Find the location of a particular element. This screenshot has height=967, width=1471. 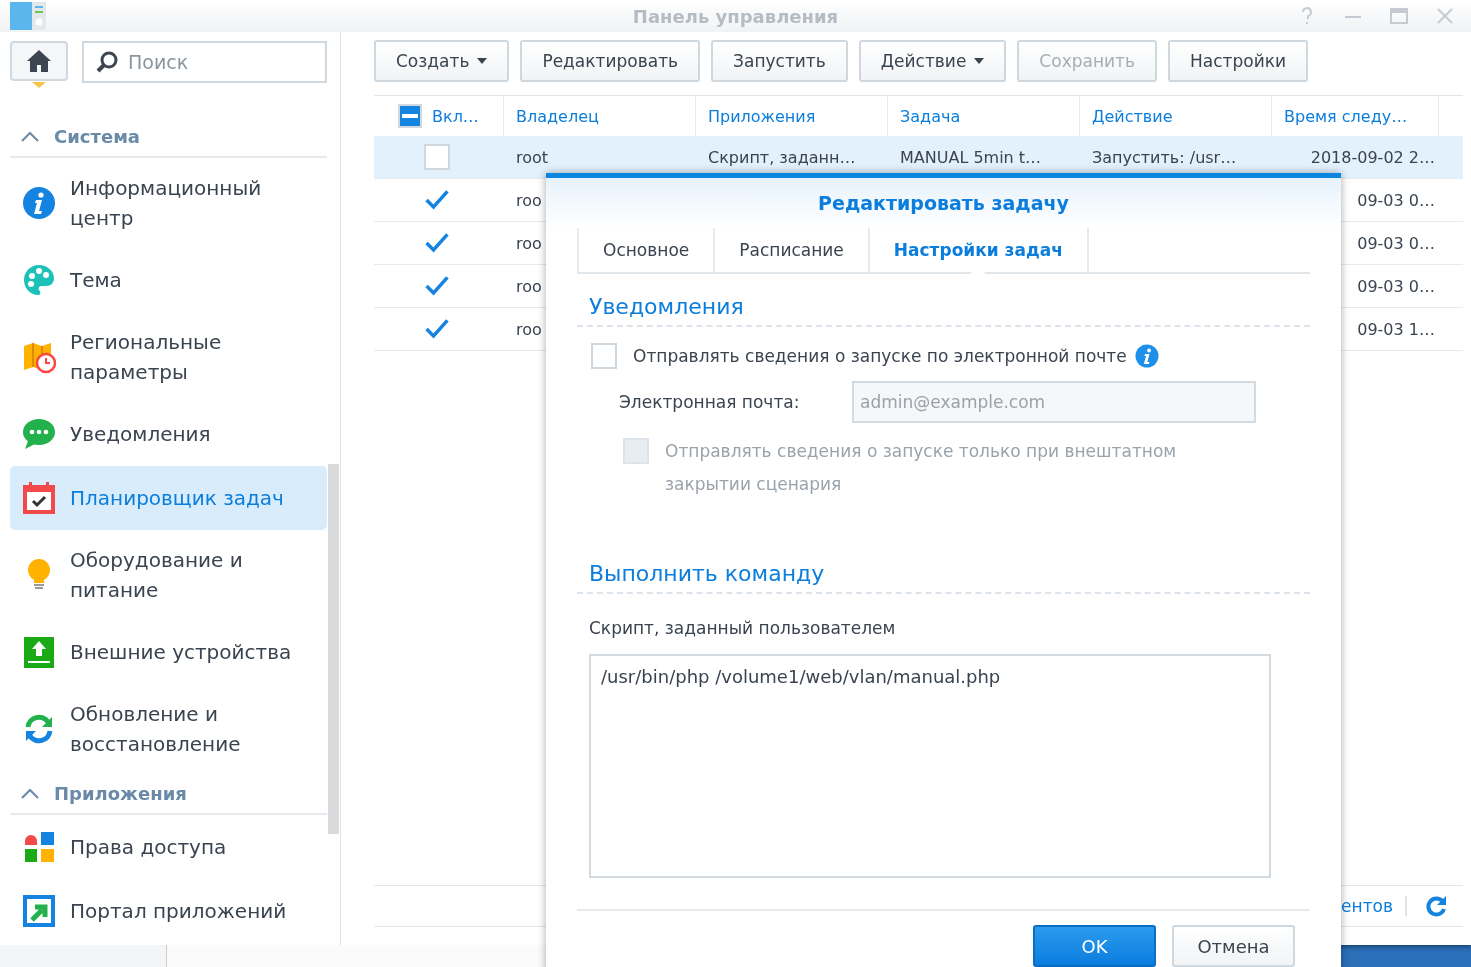

sidebar-item: Портал приложений is located at coordinates (168, 911).